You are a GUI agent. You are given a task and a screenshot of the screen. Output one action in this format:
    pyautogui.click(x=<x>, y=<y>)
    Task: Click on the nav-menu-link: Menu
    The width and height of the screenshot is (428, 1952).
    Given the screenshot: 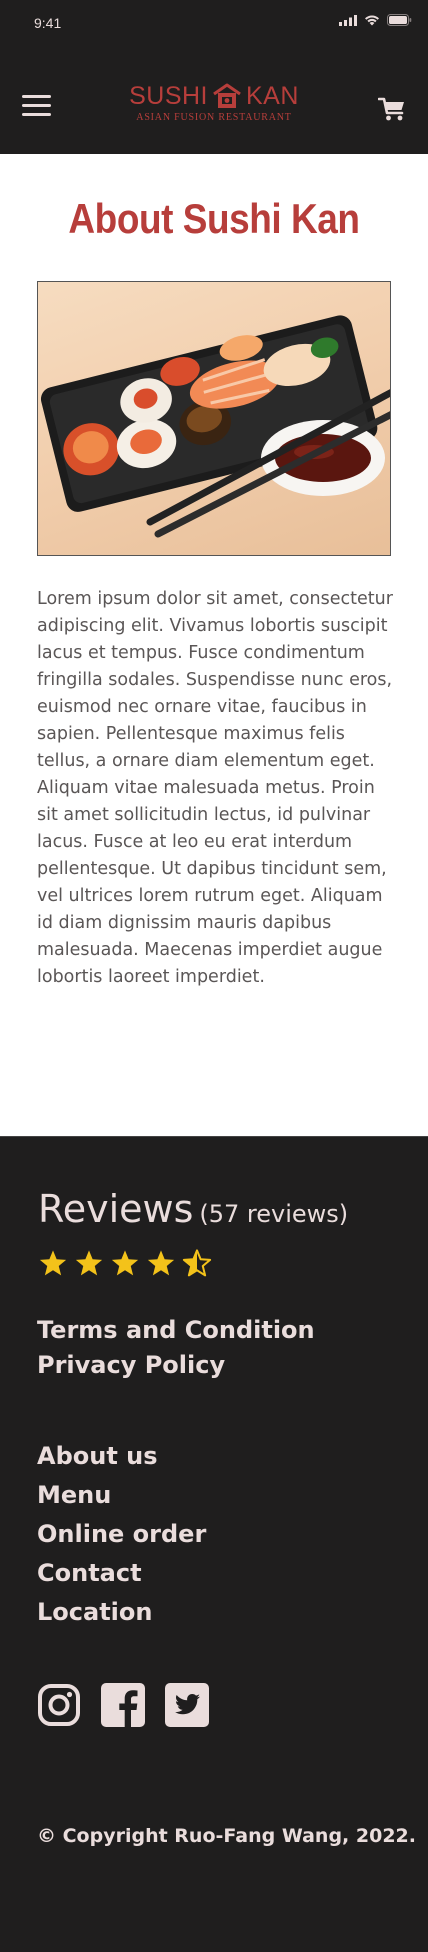 What is the action you would take?
    pyautogui.click(x=121, y=1495)
    